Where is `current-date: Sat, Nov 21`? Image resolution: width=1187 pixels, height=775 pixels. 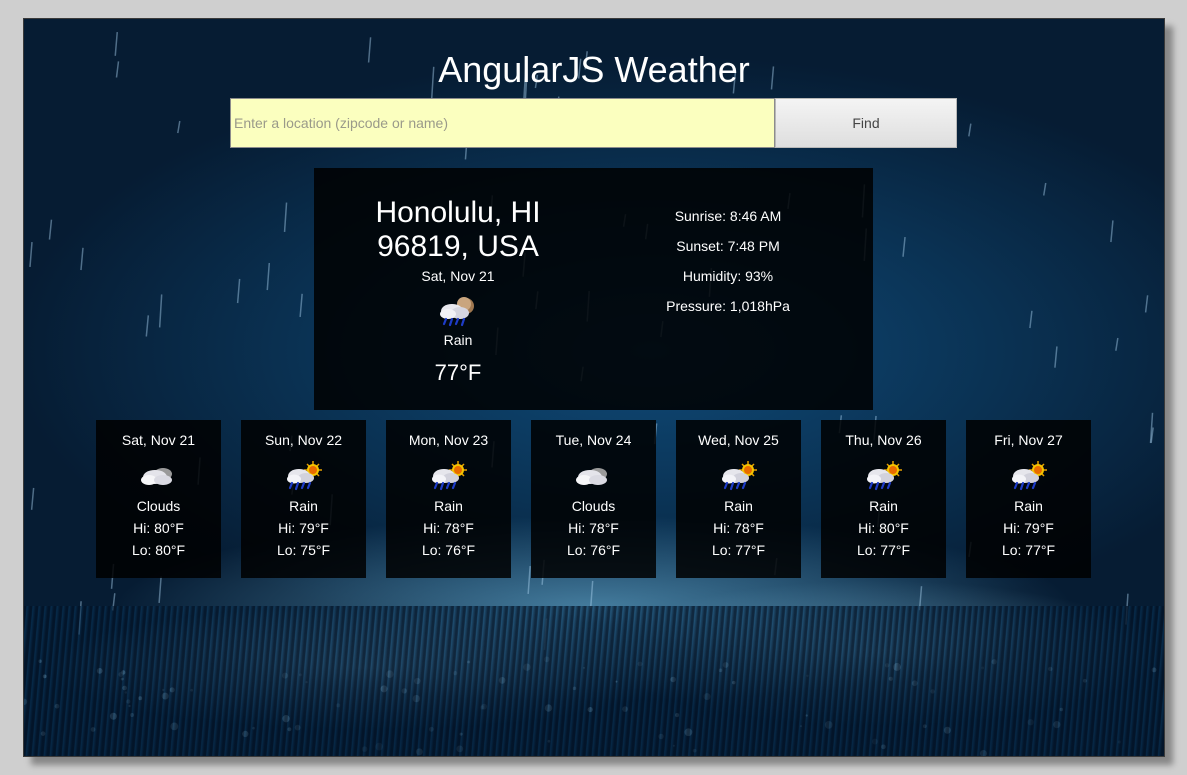 current-date: Sat, Nov 21 is located at coordinates (458, 276).